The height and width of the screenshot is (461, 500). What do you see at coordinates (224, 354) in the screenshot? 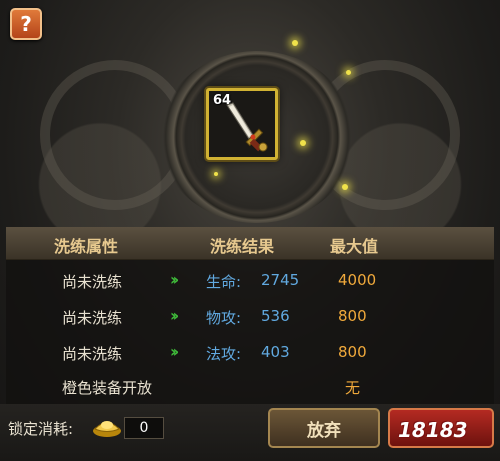
I see `row-stat-name: 法攻:` at bounding box center [224, 354].